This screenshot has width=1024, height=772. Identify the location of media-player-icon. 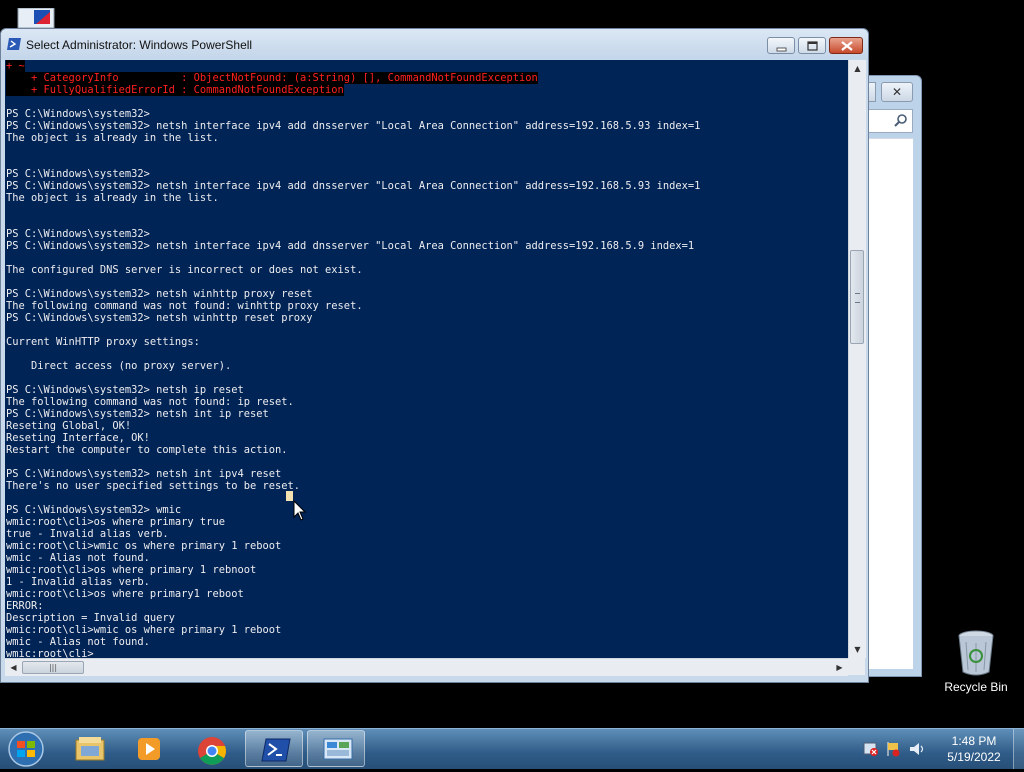
(149, 749).